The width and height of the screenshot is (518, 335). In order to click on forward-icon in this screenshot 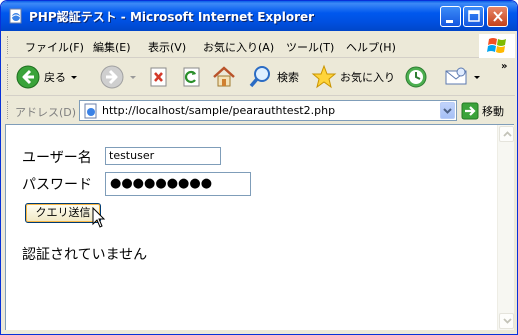, I will do `click(112, 77)`.